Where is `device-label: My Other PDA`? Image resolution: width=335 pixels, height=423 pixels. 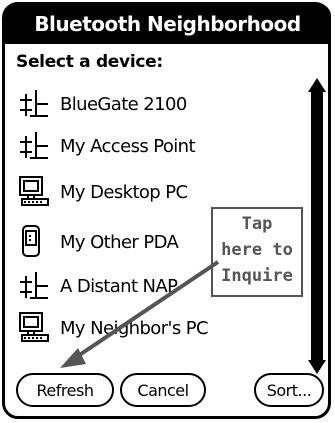
device-label: My Other PDA is located at coordinates (119, 242).